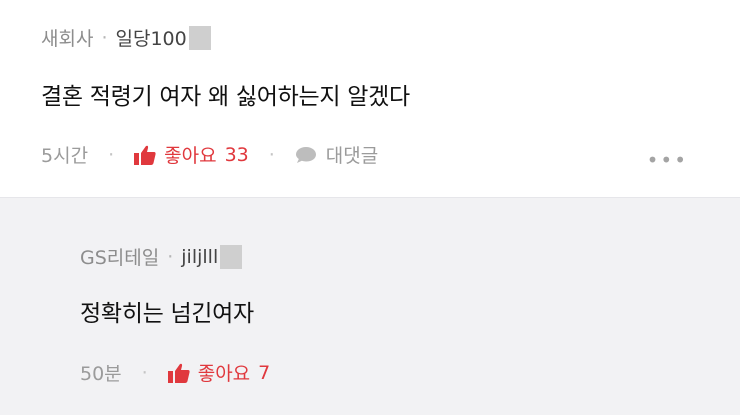 The width and height of the screenshot is (740, 415). What do you see at coordinates (236, 154) in the screenshot?
I see `like-count: 33` at bounding box center [236, 154].